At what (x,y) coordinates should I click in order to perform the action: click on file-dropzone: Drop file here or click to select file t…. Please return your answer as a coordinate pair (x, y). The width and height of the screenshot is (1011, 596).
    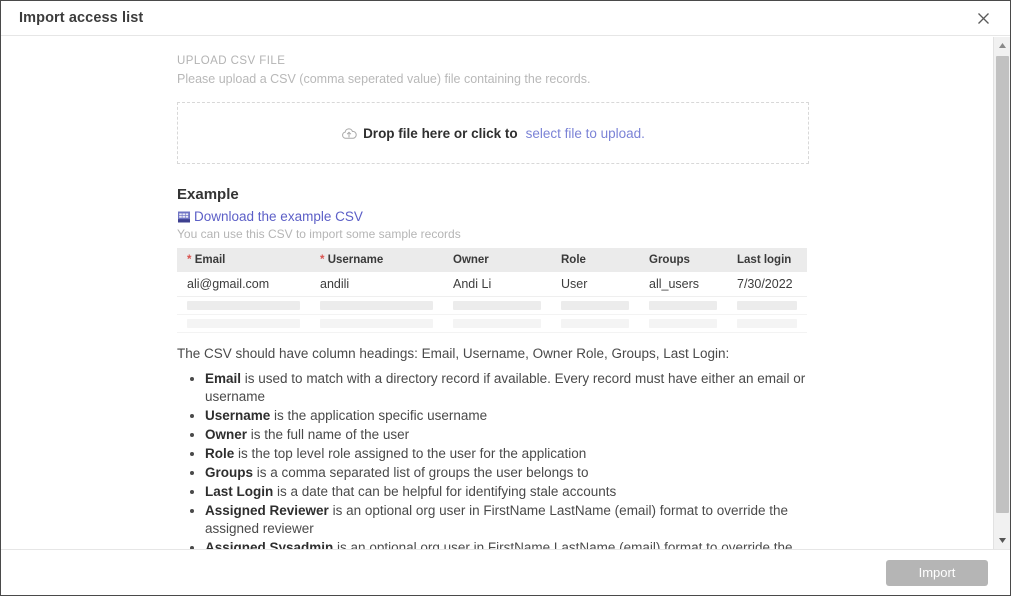
    Looking at the image, I should click on (493, 133).